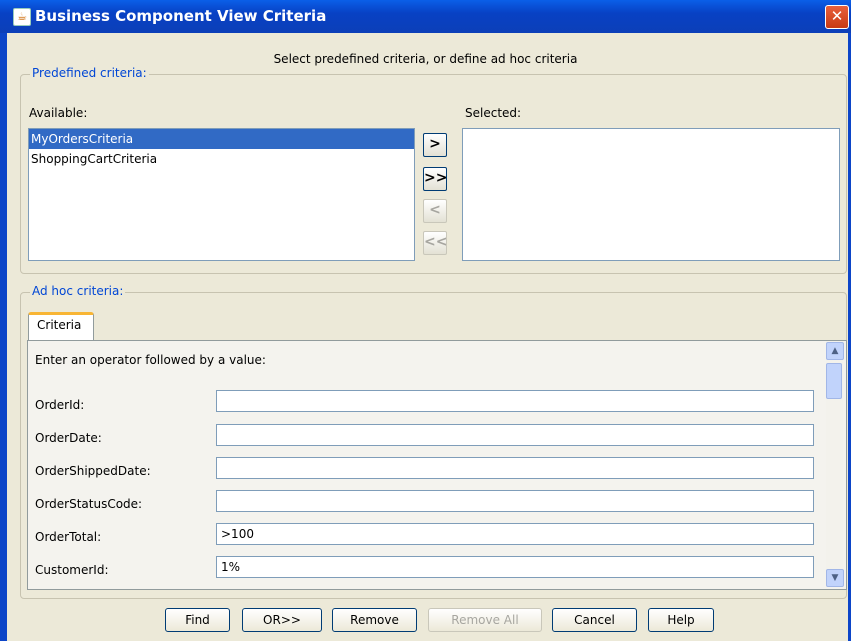 The image size is (851, 641). What do you see at coordinates (3, 337) in the screenshot?
I see `window-border-left` at bounding box center [3, 337].